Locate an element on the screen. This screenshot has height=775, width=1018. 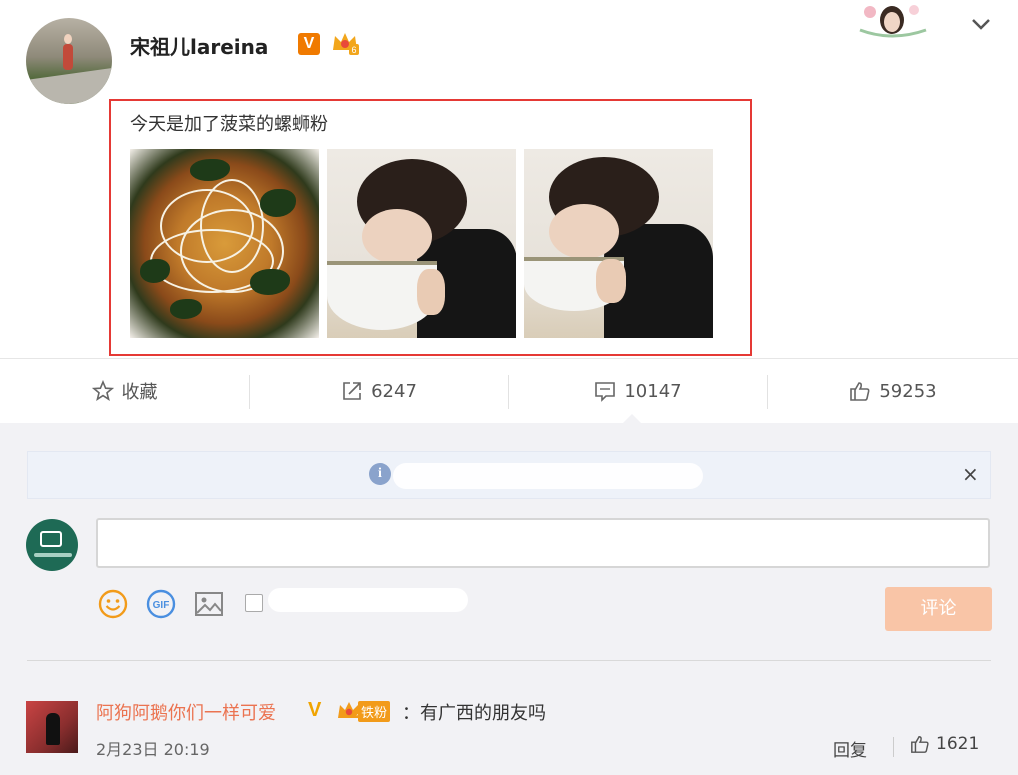
svg-text: GIF is located at coordinates (161, 605).